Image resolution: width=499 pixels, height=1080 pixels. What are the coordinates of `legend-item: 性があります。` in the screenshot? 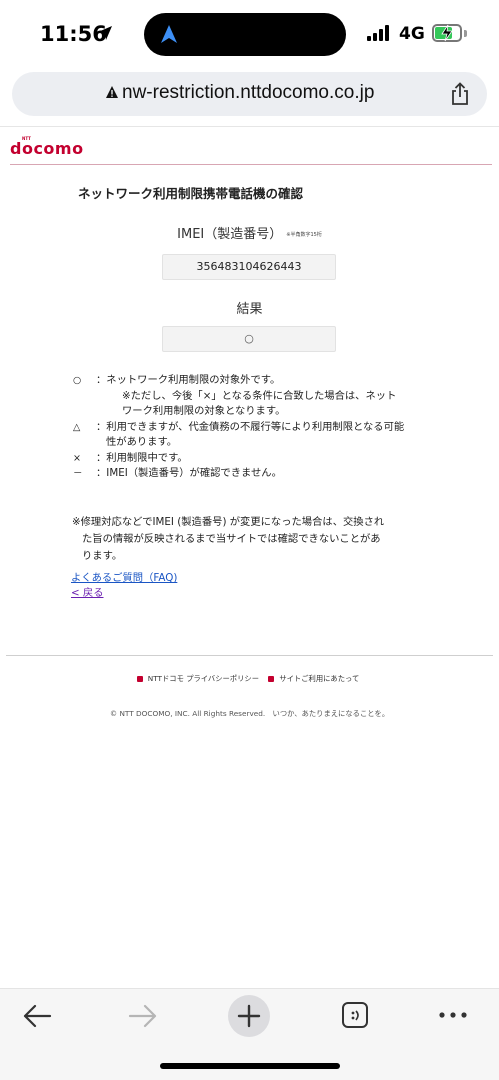 It's located at (249, 443).